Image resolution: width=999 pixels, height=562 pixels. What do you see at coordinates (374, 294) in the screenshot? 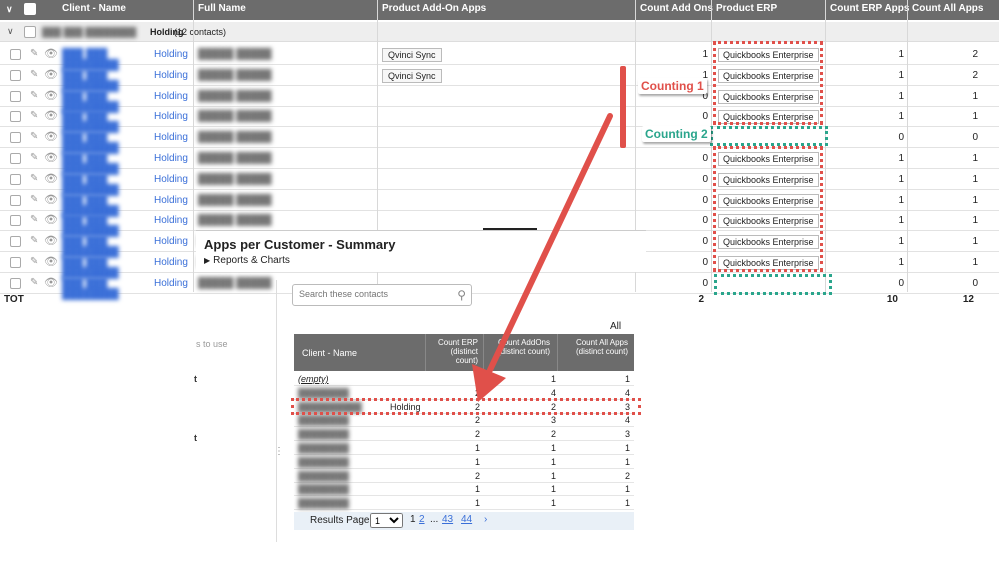
I see `search-input` at bounding box center [374, 294].